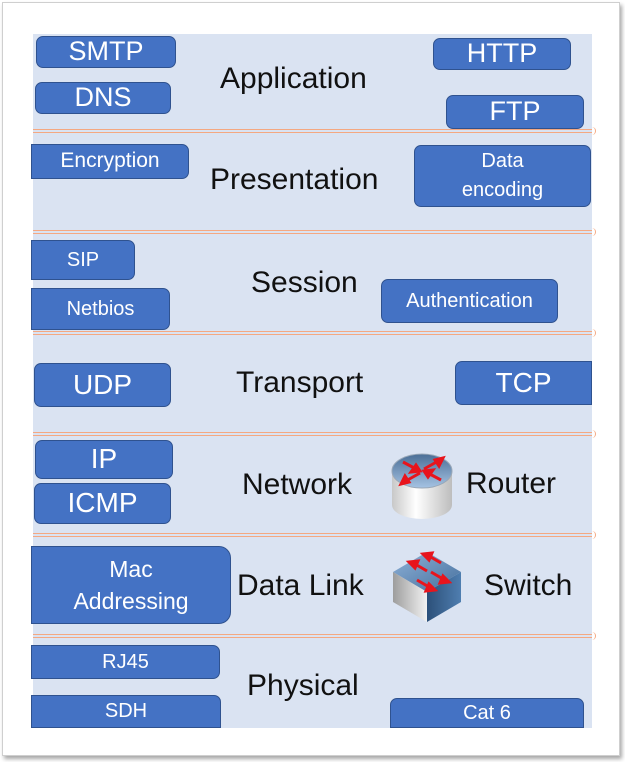 The height and width of the screenshot is (762, 625). Describe the element at coordinates (515, 112) in the screenshot. I see `protocol-ftp: FTP` at that location.